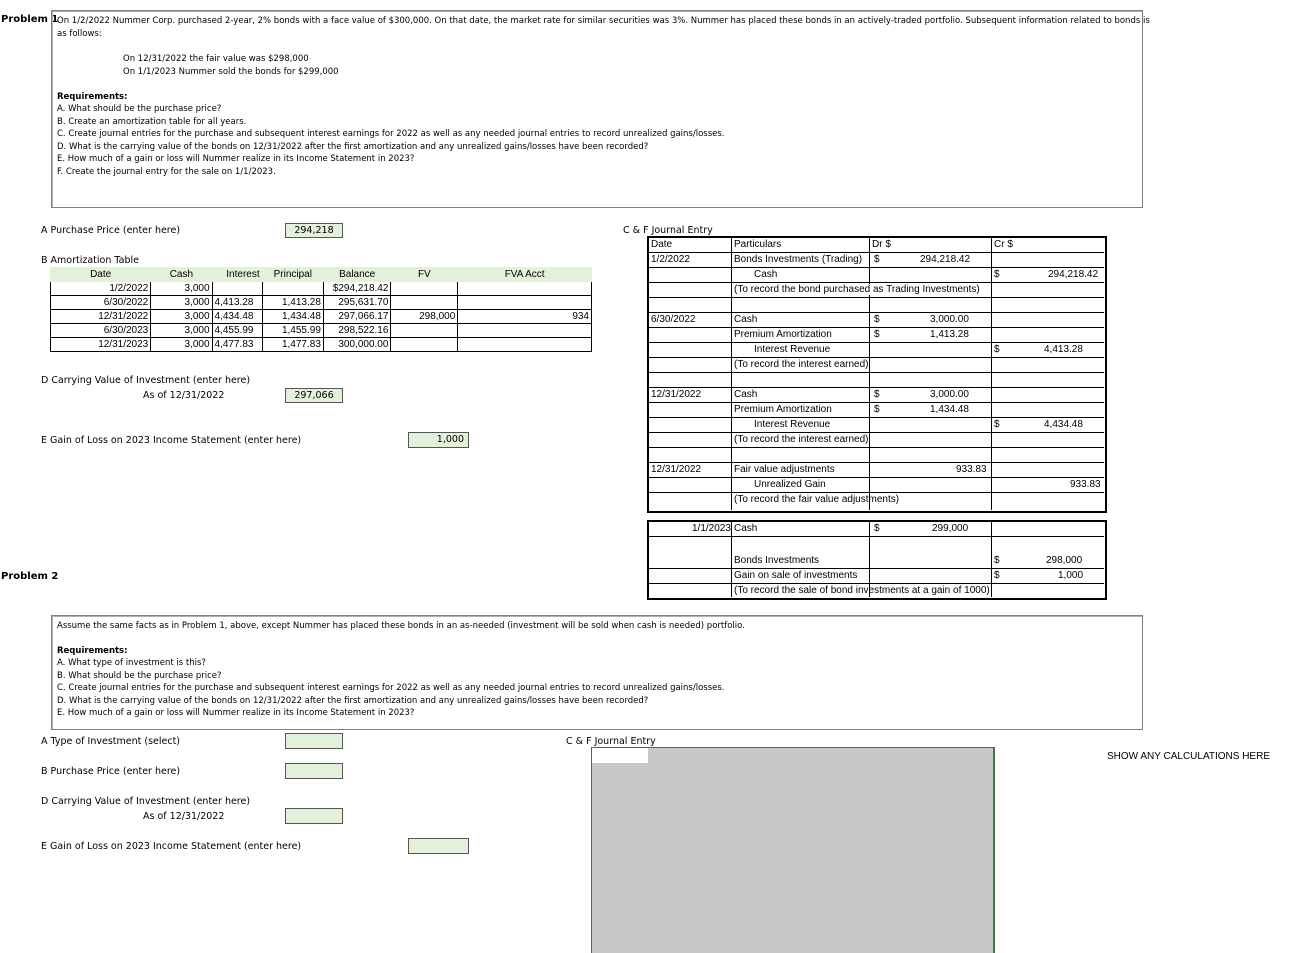 Image resolution: width=1303 pixels, height=953 pixels. What do you see at coordinates (670, 259) in the screenshot?
I see `entry1-date: 1/2/2022` at bounding box center [670, 259].